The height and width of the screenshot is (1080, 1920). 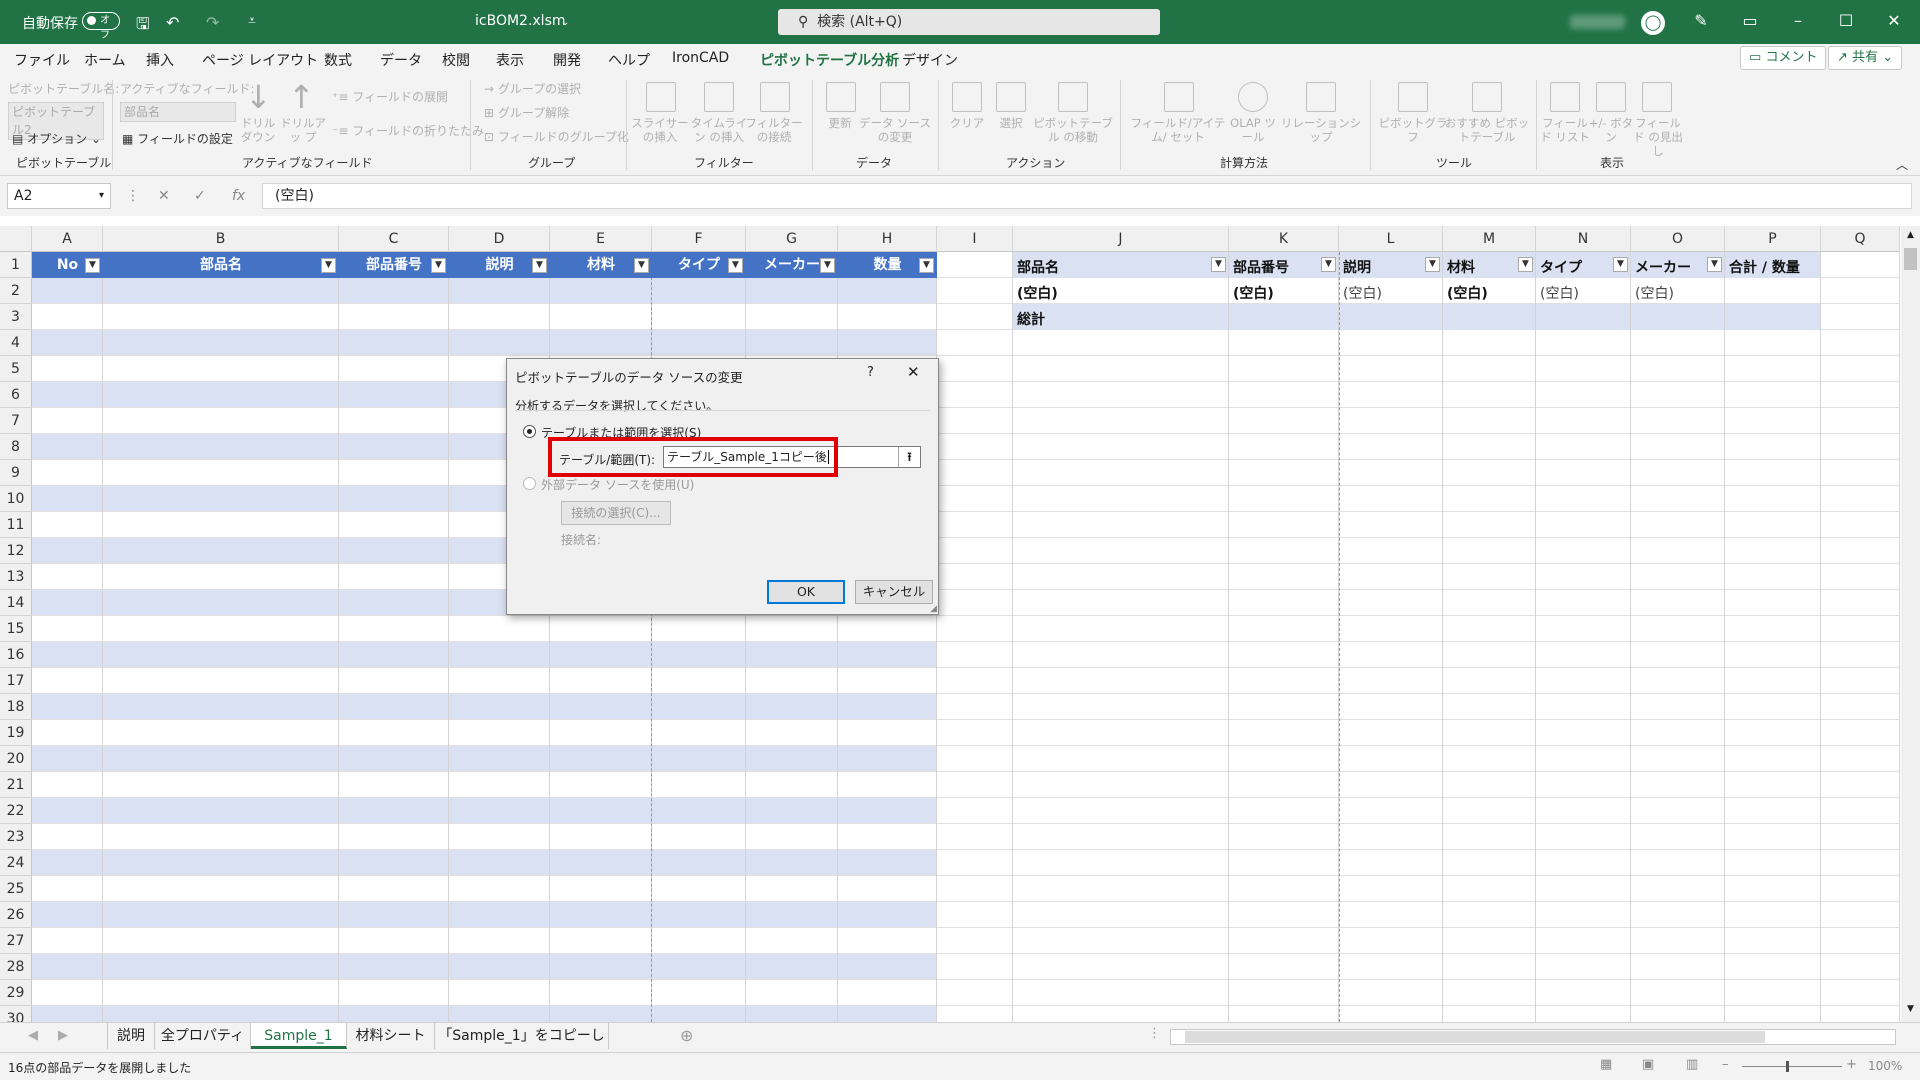 What do you see at coordinates (390, 96) in the screenshot?
I see `expand-field-button: ⁺≡ フィールドの展開` at bounding box center [390, 96].